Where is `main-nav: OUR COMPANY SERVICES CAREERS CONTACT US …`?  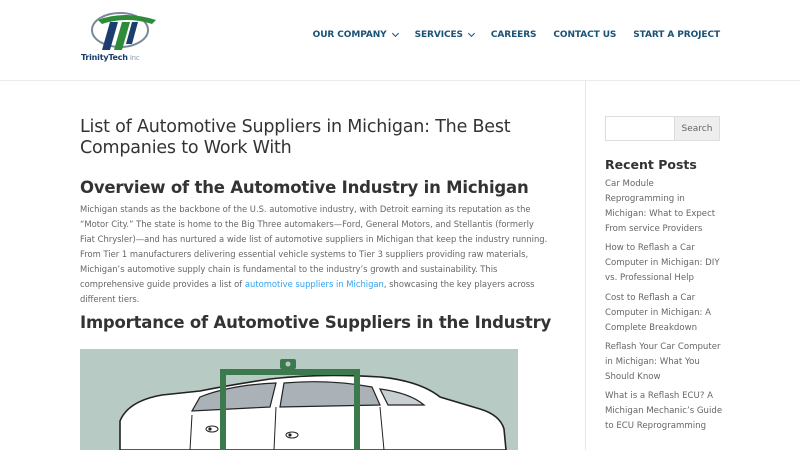 main-nav: OUR COMPANY SERVICES CAREERS CONTACT US … is located at coordinates (508, 34).